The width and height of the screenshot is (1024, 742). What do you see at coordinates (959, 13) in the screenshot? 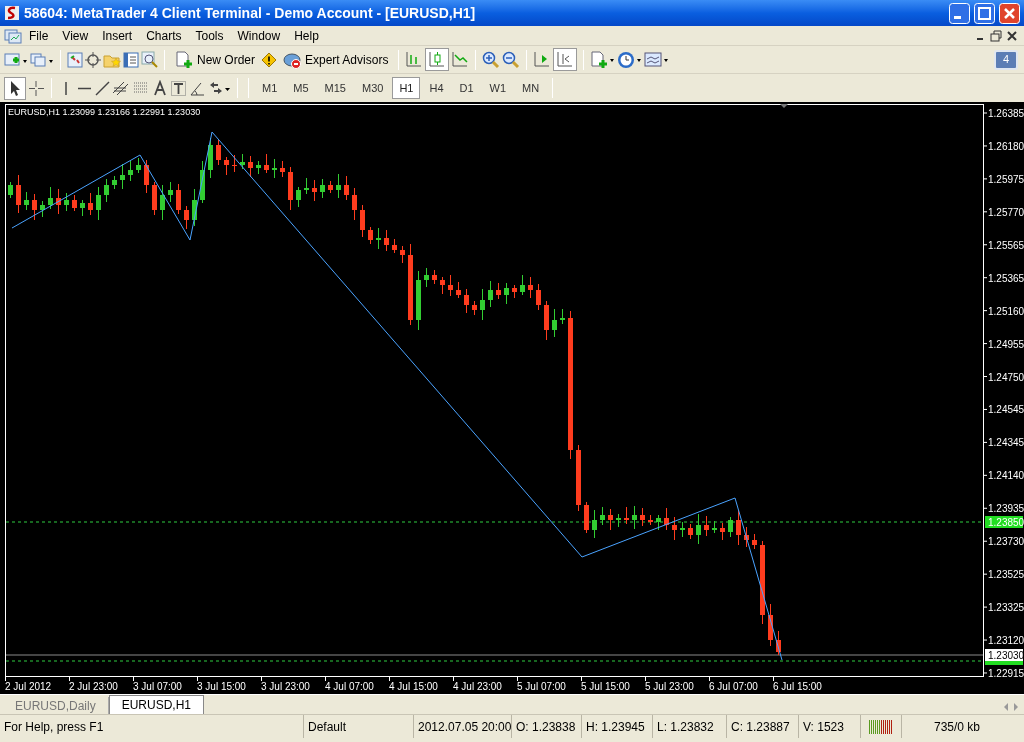
I see `minimize-icon` at bounding box center [959, 13].